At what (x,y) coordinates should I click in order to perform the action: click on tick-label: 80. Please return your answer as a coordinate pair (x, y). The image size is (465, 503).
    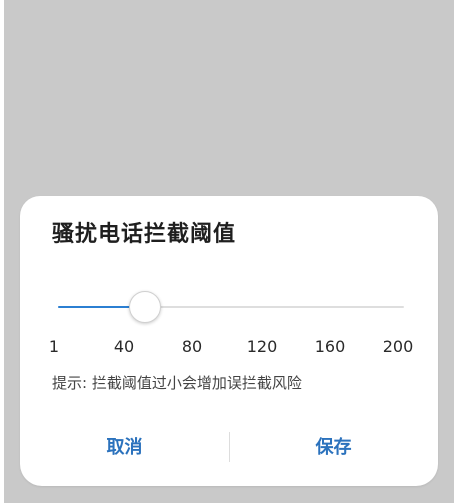
    Looking at the image, I should click on (192, 346).